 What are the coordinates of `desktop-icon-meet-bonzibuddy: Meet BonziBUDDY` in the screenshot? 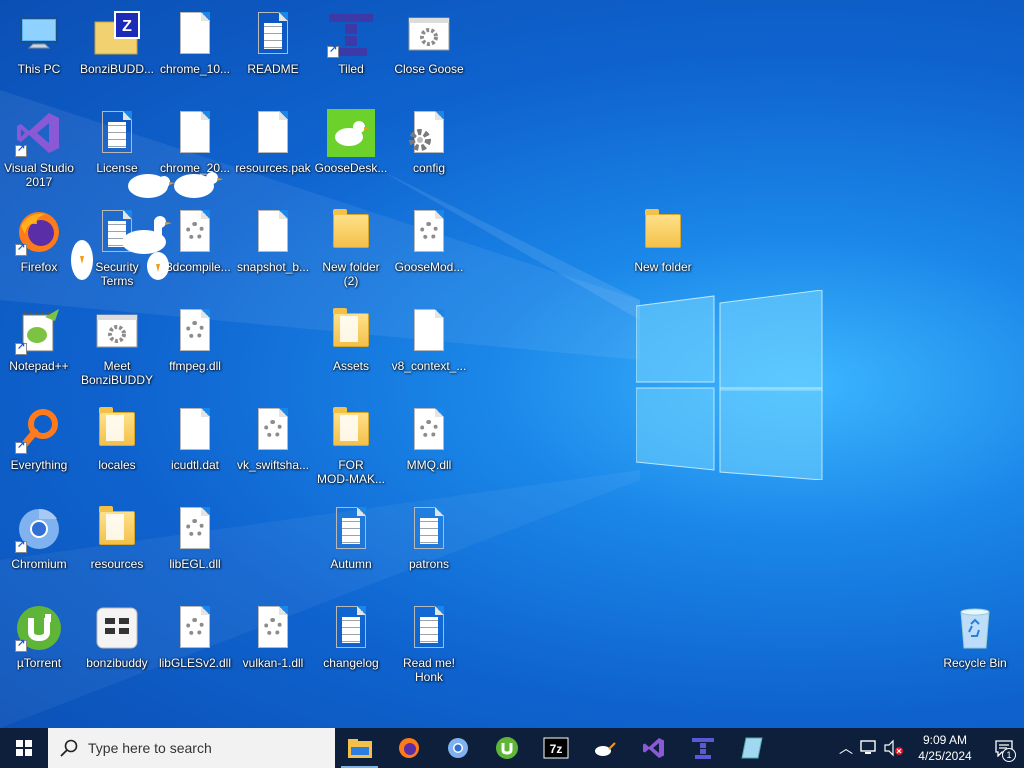 It's located at (117, 349).